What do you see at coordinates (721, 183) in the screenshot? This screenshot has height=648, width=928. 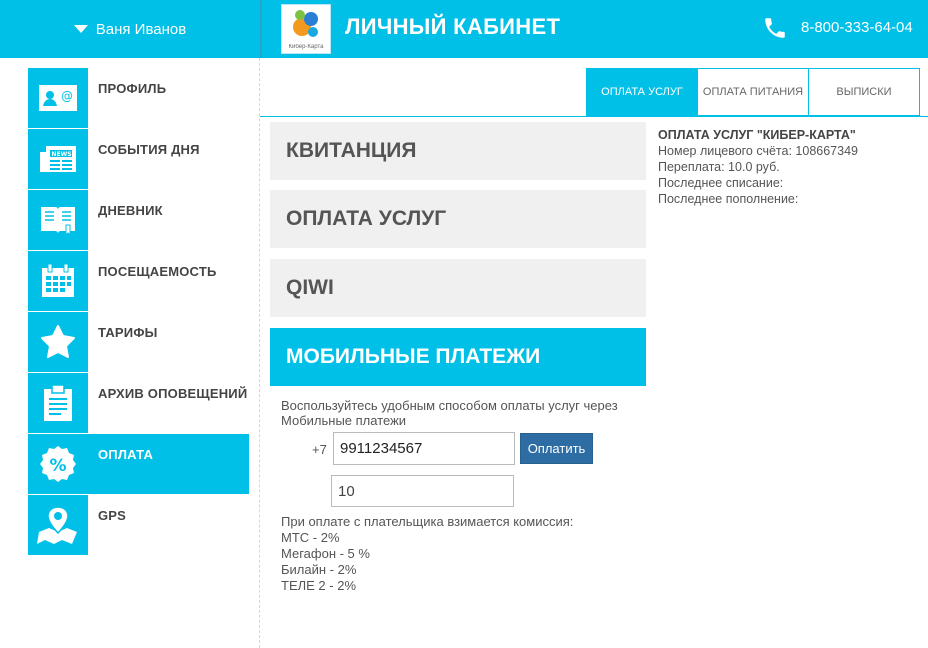 I see `account-last-debit: Последнее списание:` at bounding box center [721, 183].